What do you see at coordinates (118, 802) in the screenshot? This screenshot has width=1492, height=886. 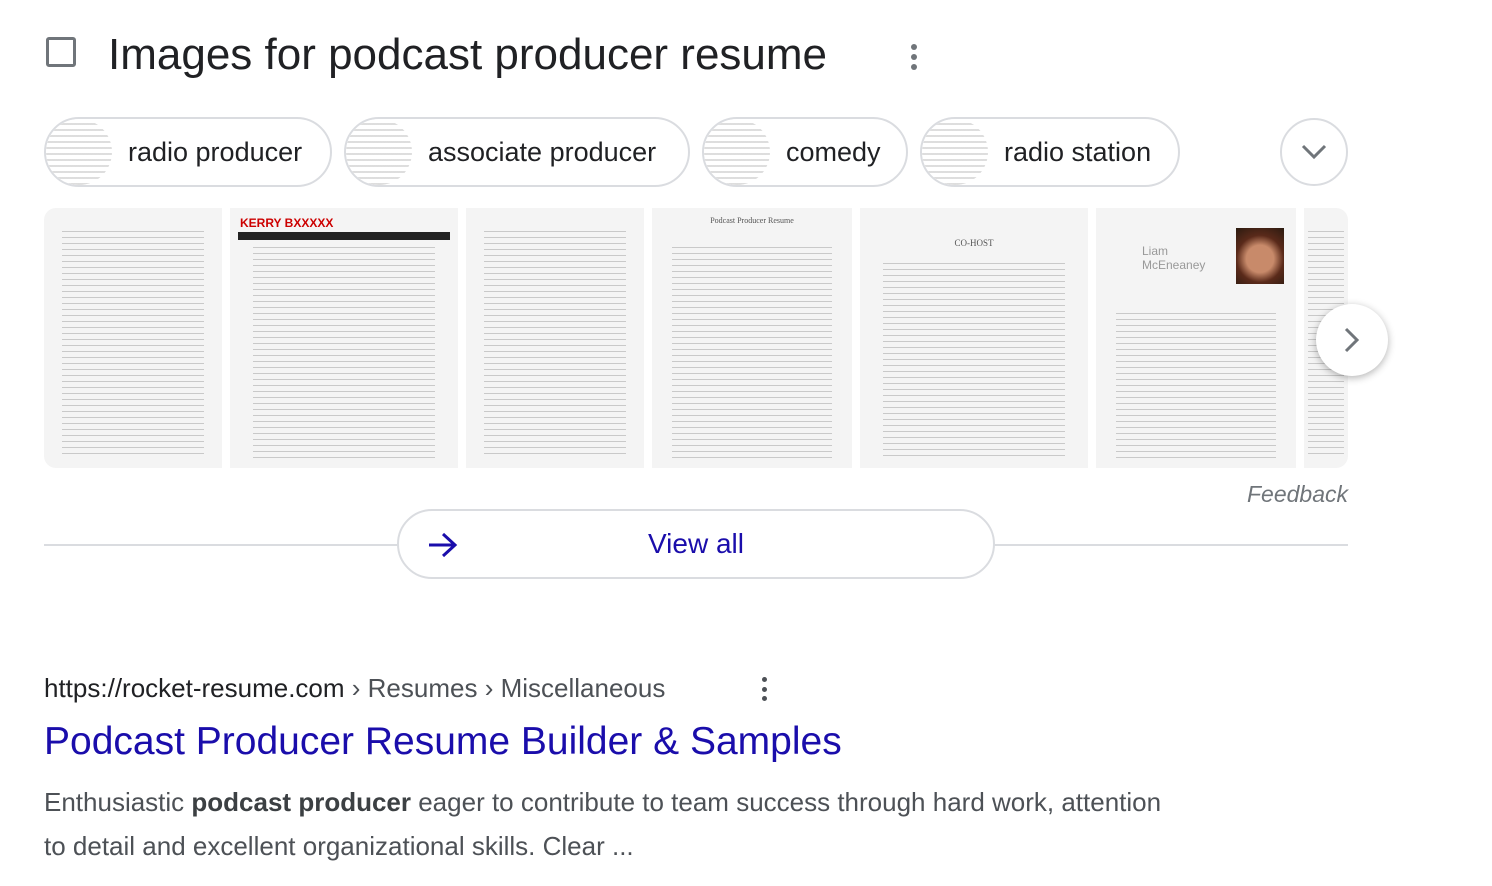 I see `snippet-text: Enthusiastic` at bounding box center [118, 802].